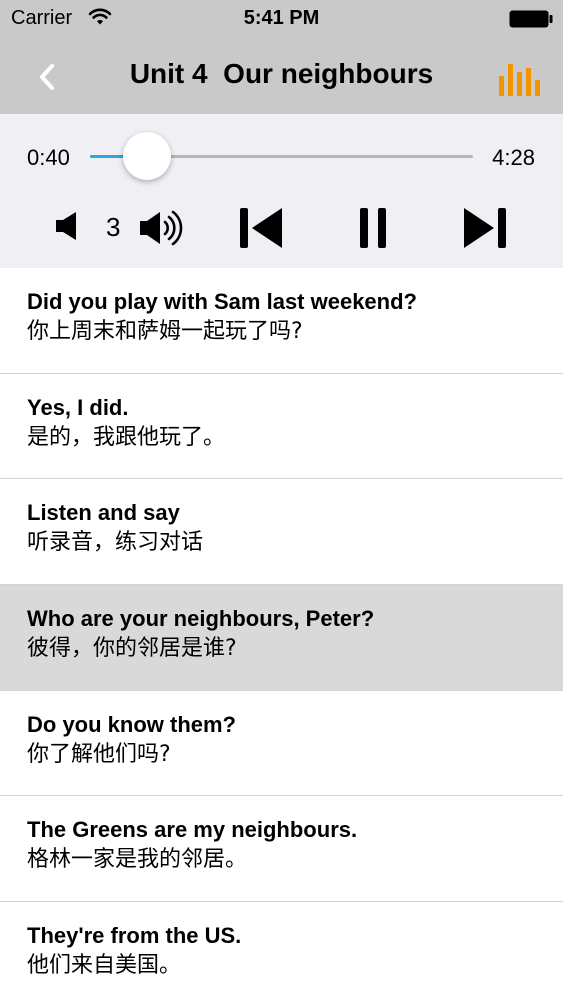 The width and height of the screenshot is (563, 1000). What do you see at coordinates (222, 301) in the screenshot?
I see `sentence-english: Did you play with Sam last weekend?` at bounding box center [222, 301].